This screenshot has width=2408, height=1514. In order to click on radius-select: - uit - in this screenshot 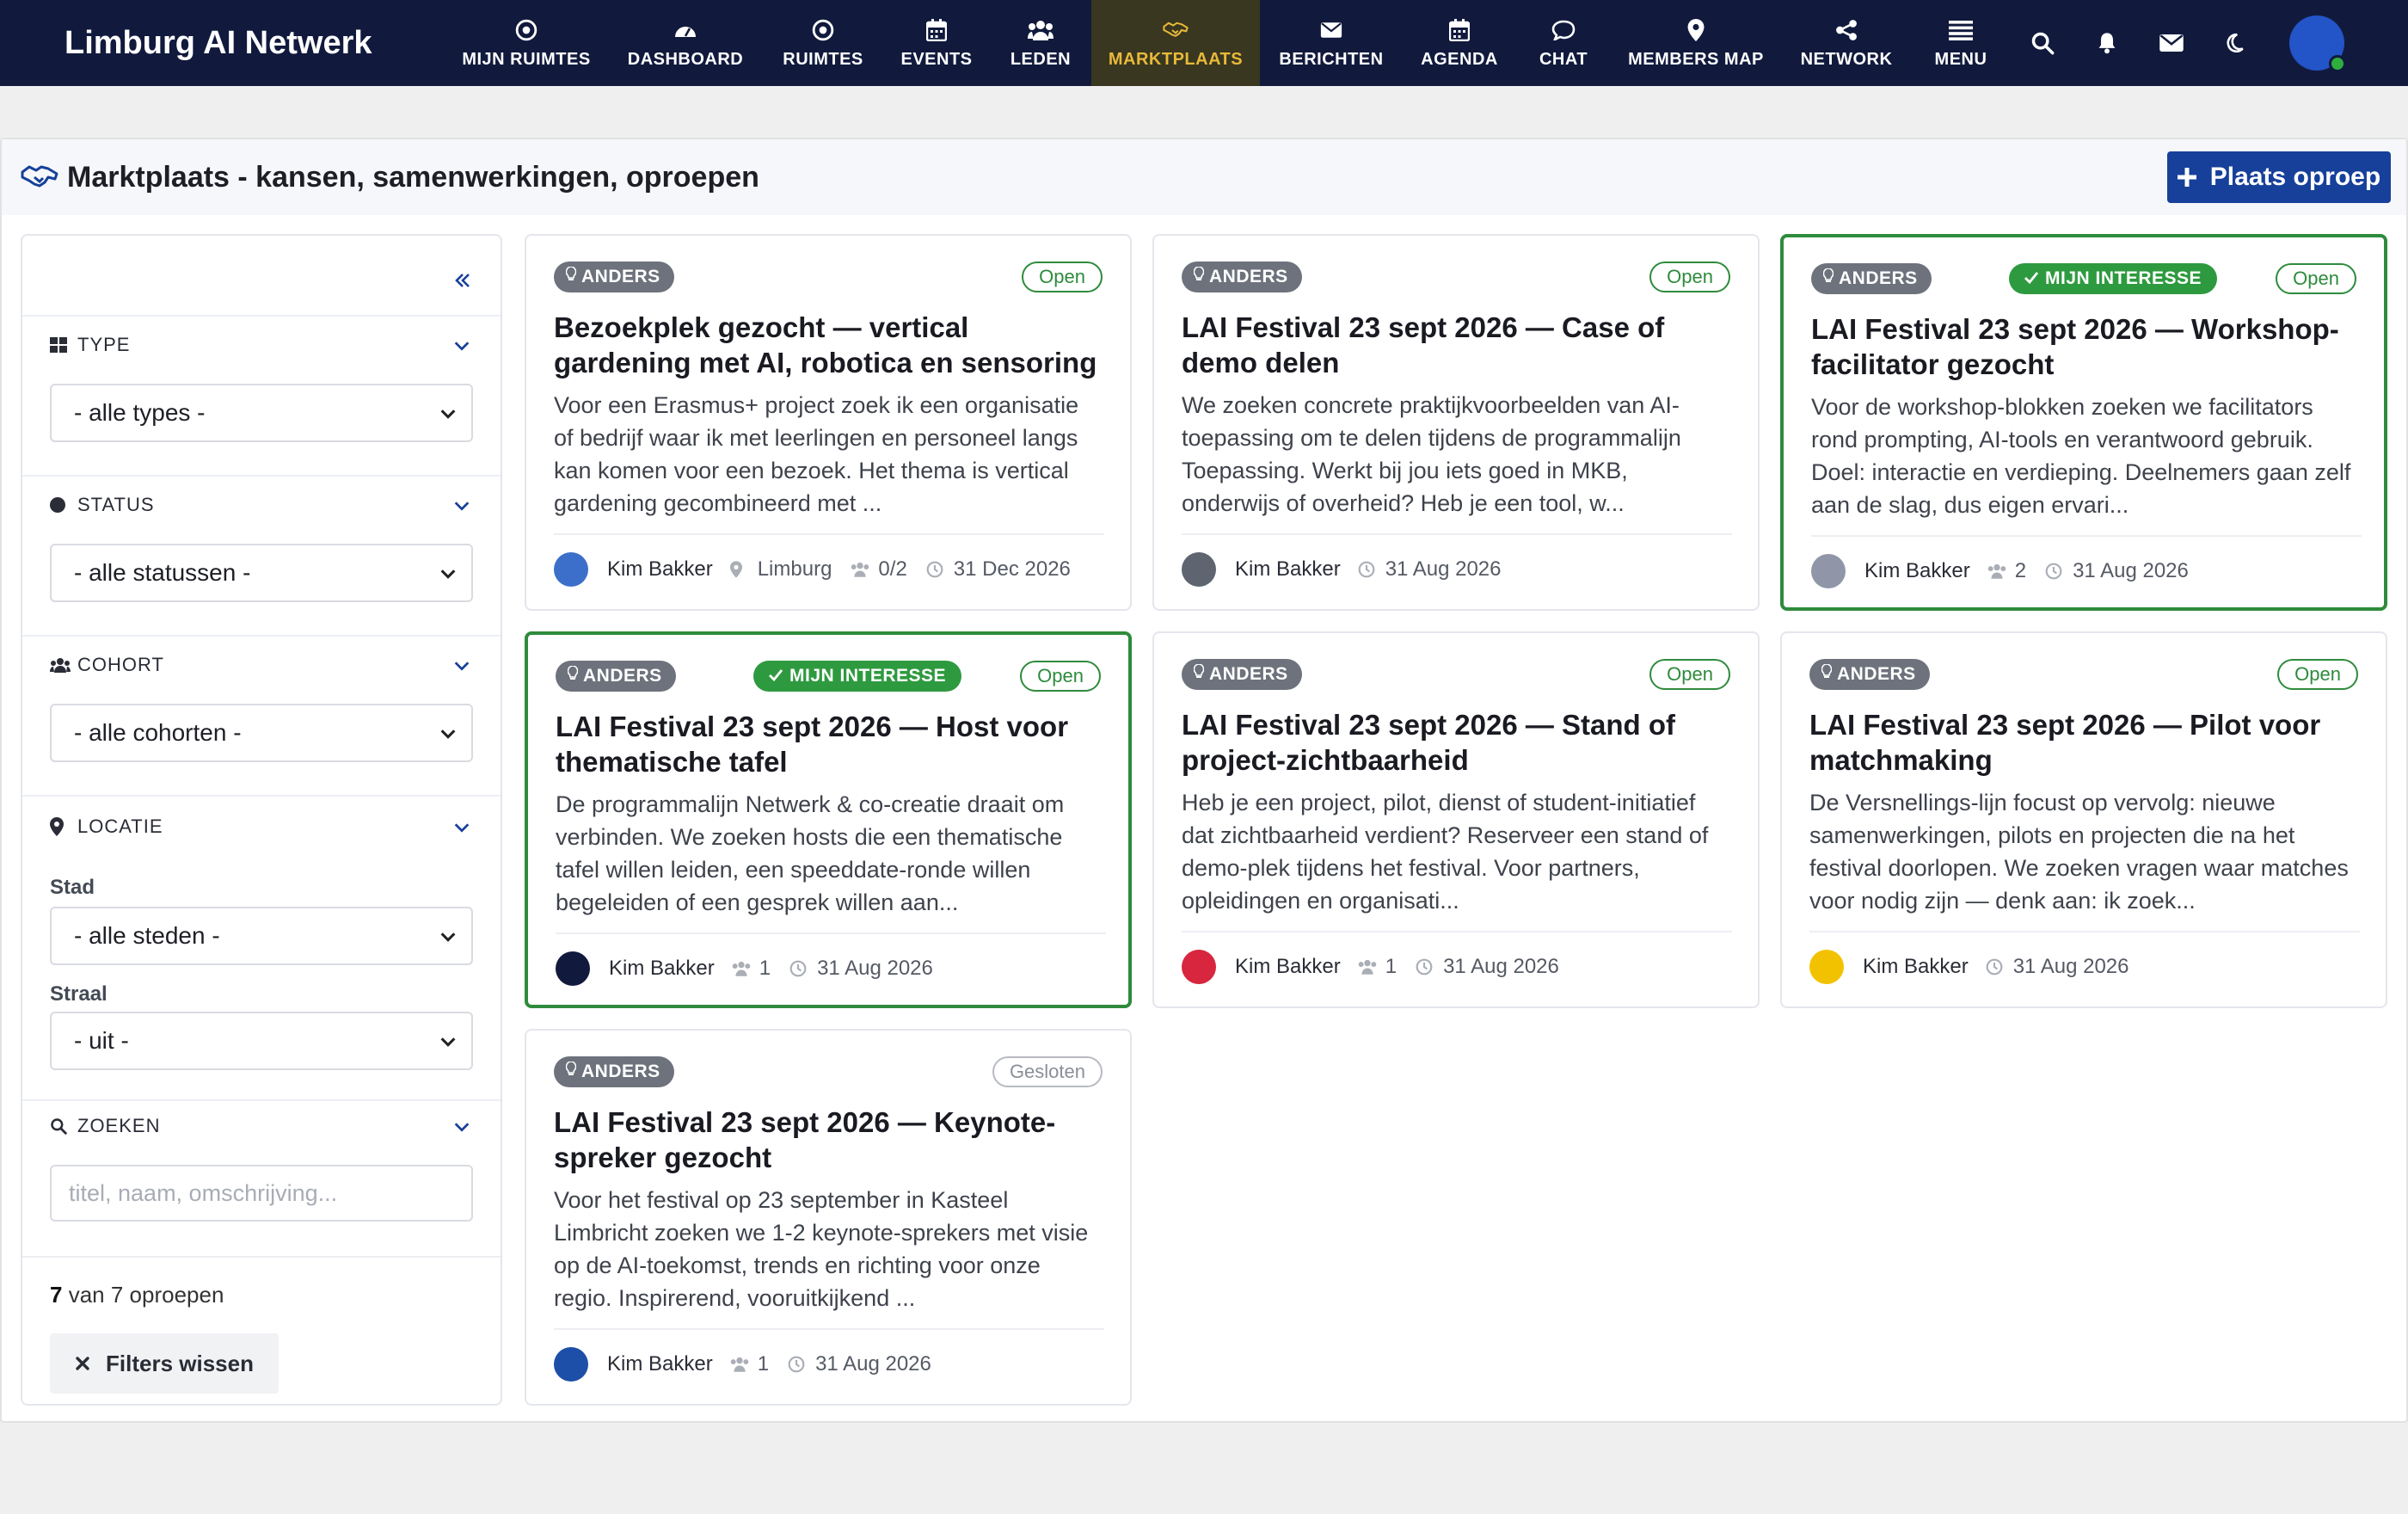, I will do `click(262, 1041)`.